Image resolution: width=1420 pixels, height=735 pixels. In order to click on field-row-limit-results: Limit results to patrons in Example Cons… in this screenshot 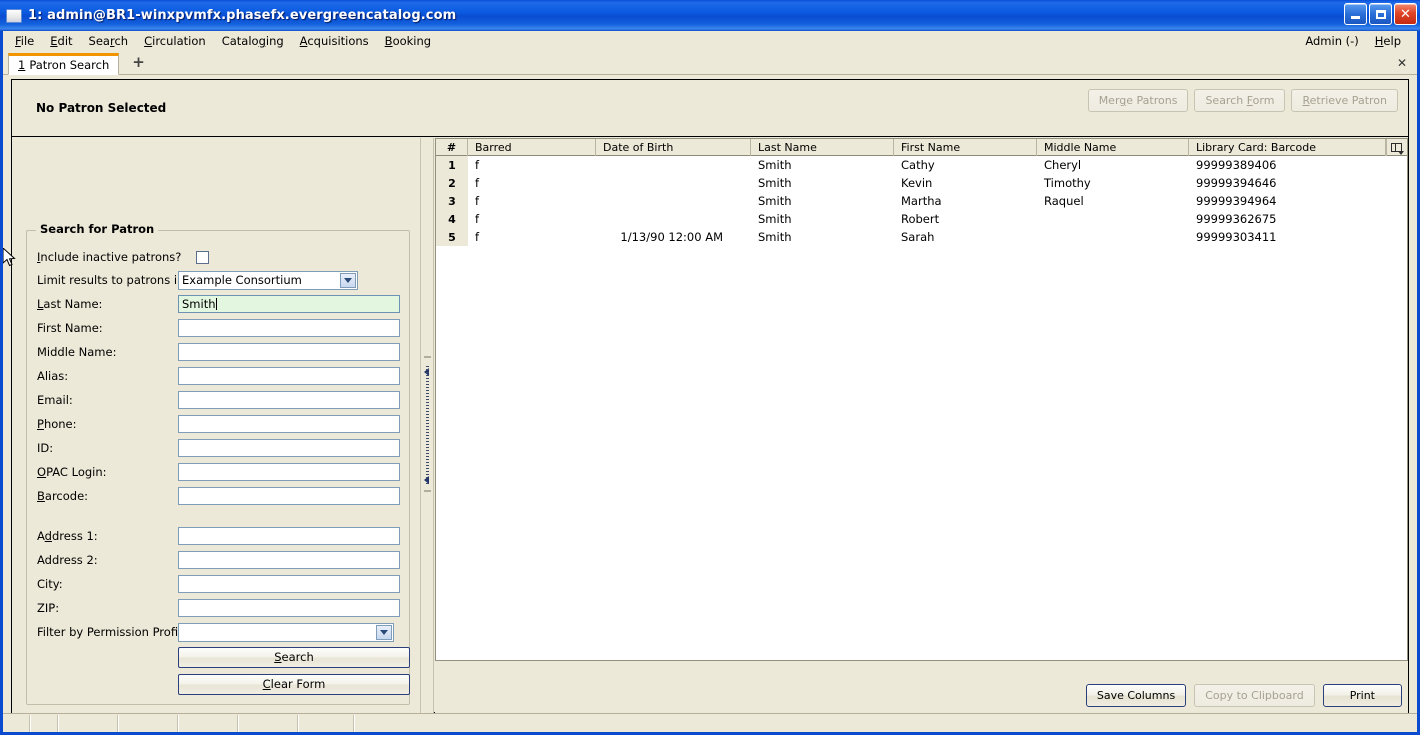, I will do `click(219, 280)`.